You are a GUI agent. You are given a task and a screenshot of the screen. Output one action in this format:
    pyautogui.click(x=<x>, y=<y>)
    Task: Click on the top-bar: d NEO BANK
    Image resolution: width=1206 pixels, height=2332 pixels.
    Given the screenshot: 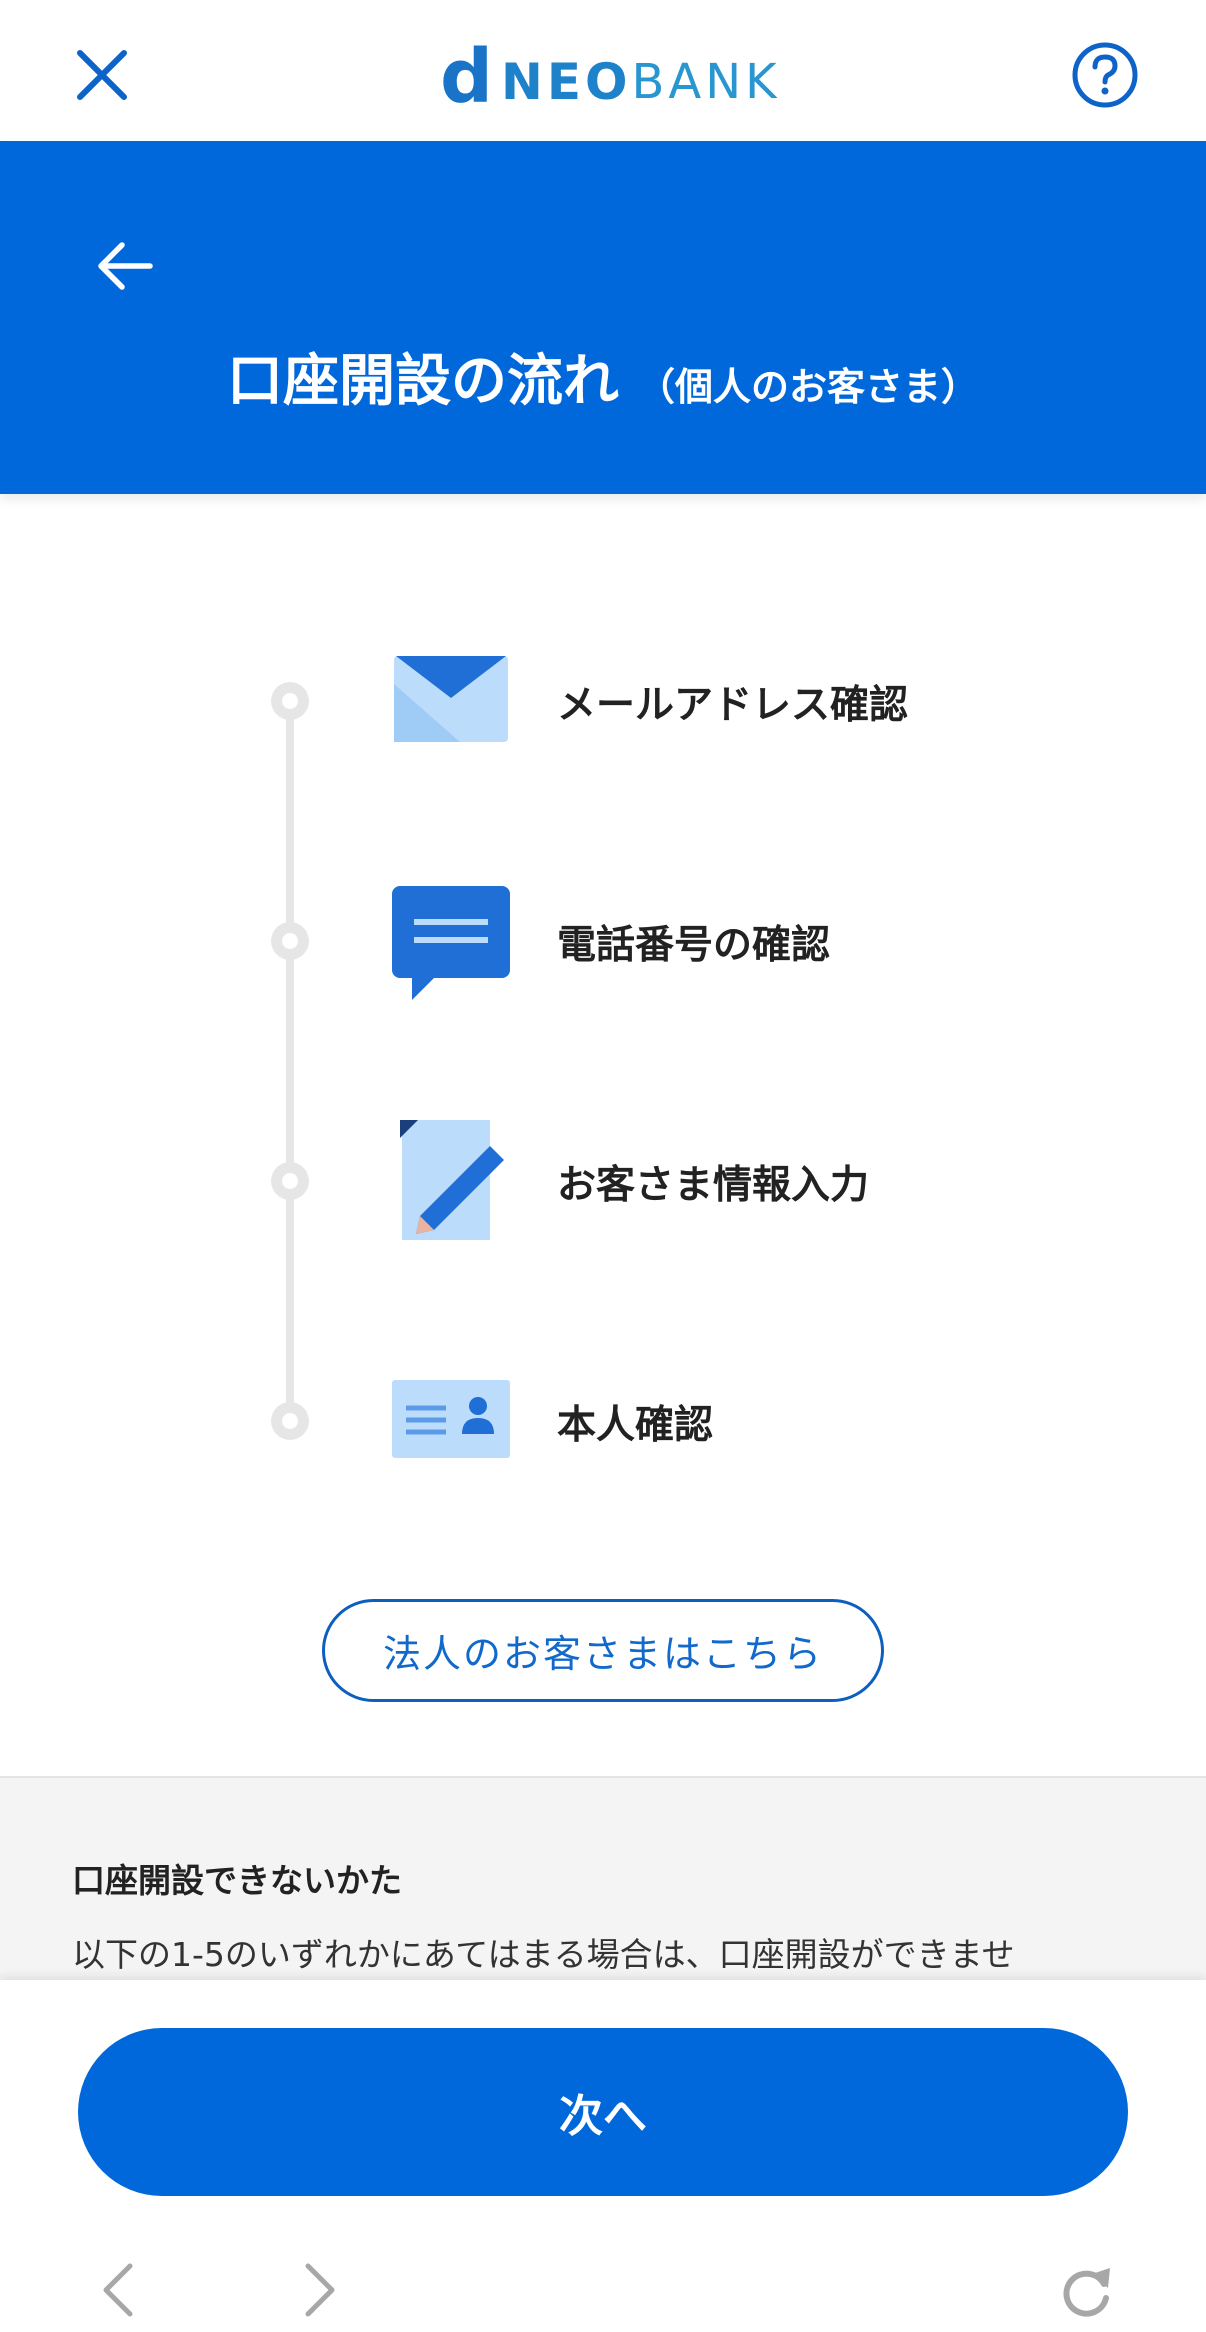 What is the action you would take?
    pyautogui.click(x=603, y=70)
    